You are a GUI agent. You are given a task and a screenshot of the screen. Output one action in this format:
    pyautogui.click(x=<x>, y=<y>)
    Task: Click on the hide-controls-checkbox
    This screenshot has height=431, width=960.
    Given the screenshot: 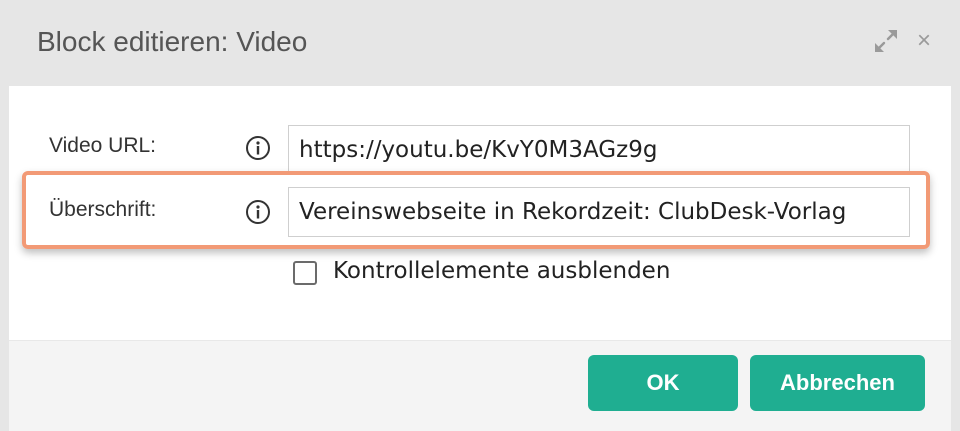 What is the action you would take?
    pyautogui.click(x=305, y=273)
    